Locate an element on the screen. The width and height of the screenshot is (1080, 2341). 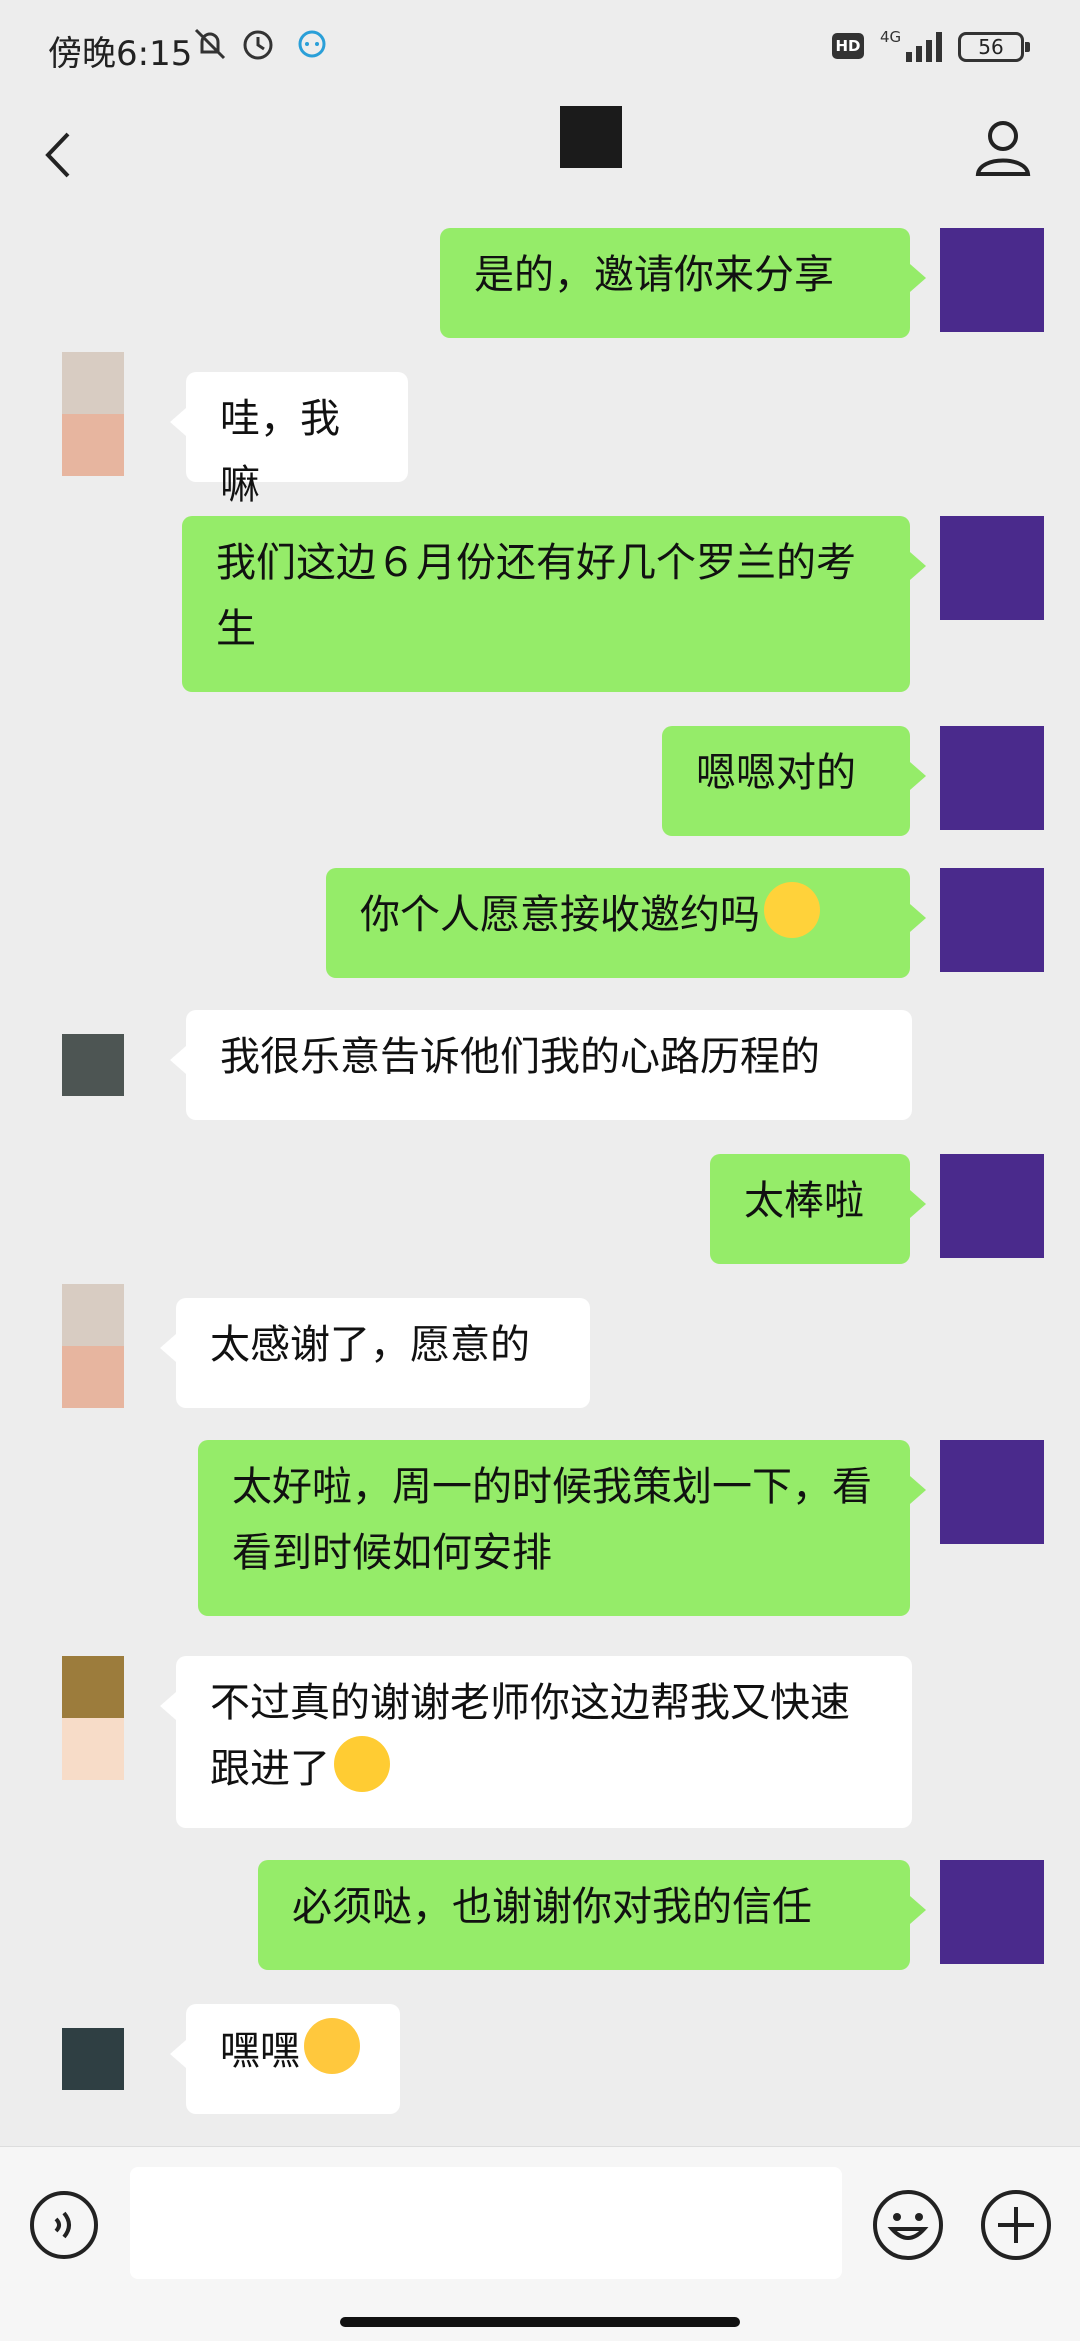
message-text: 你个人愿意接收邀约吗 is located at coordinates (560, 915).